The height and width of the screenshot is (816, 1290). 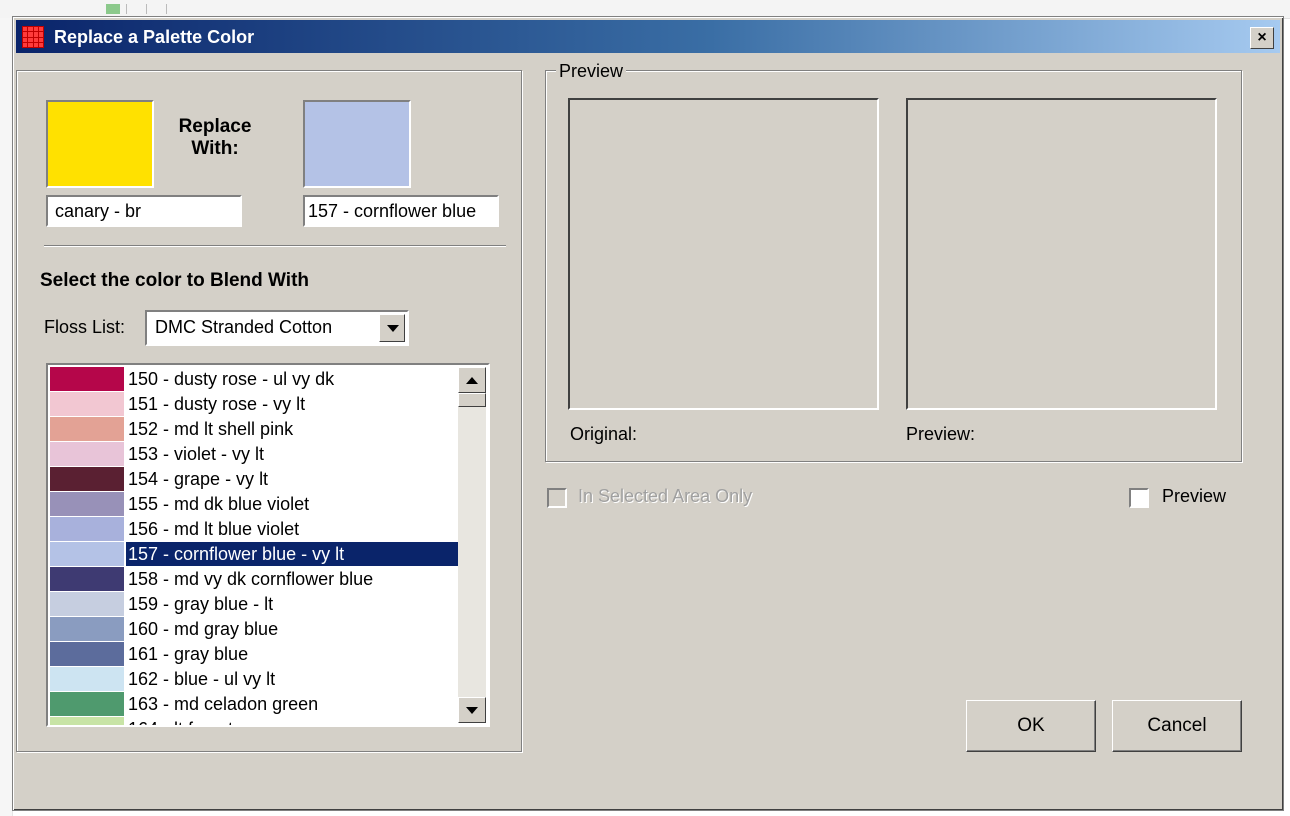 I want to click on background-color-cell, so click(x=113, y=9).